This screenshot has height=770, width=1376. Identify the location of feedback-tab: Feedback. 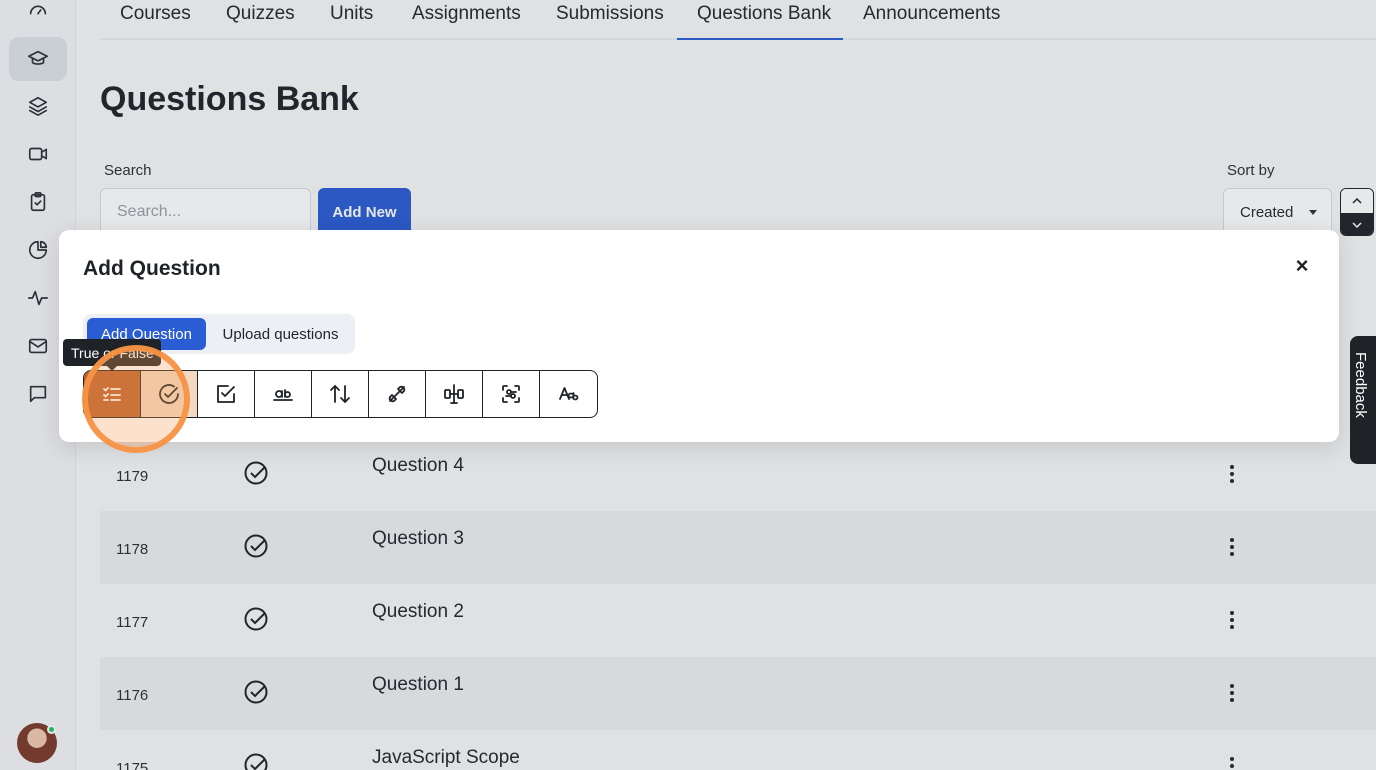
(1363, 400).